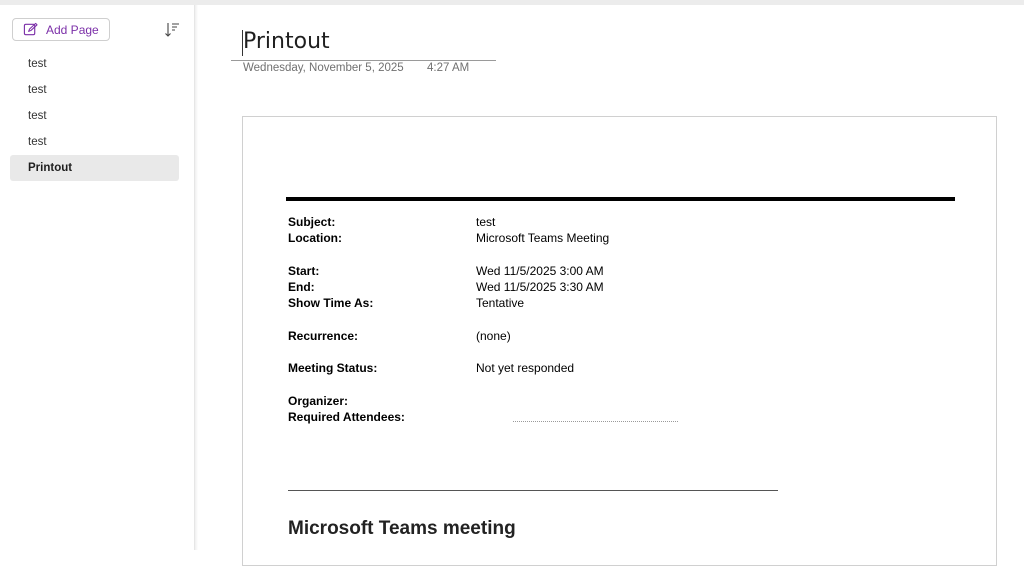 Image resolution: width=1024 pixels, height=566 pixels. I want to click on start-value: Wed 11/5/2025 3:00 AM, so click(540, 271).